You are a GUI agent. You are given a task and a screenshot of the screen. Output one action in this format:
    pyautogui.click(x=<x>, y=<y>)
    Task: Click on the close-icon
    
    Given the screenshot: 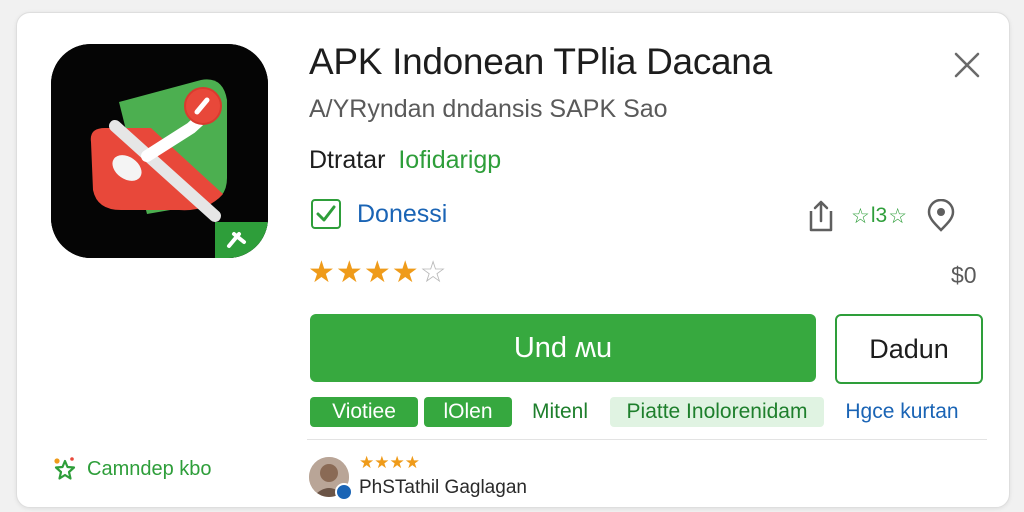 What is the action you would take?
    pyautogui.click(x=967, y=65)
    